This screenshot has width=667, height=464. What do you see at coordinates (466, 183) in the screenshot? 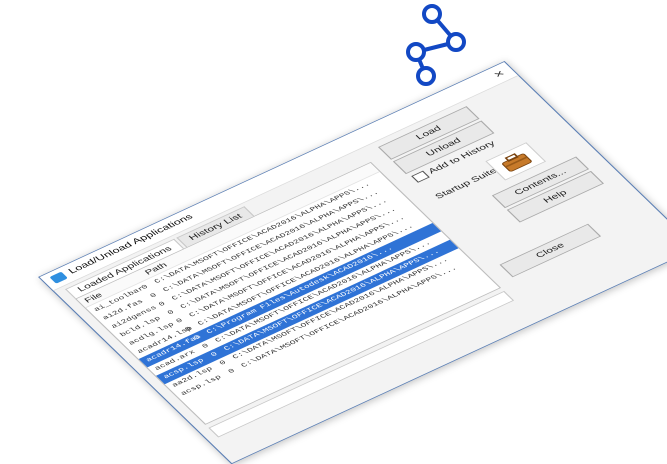
I see `startup-suite-label: Startup Suite` at bounding box center [466, 183].